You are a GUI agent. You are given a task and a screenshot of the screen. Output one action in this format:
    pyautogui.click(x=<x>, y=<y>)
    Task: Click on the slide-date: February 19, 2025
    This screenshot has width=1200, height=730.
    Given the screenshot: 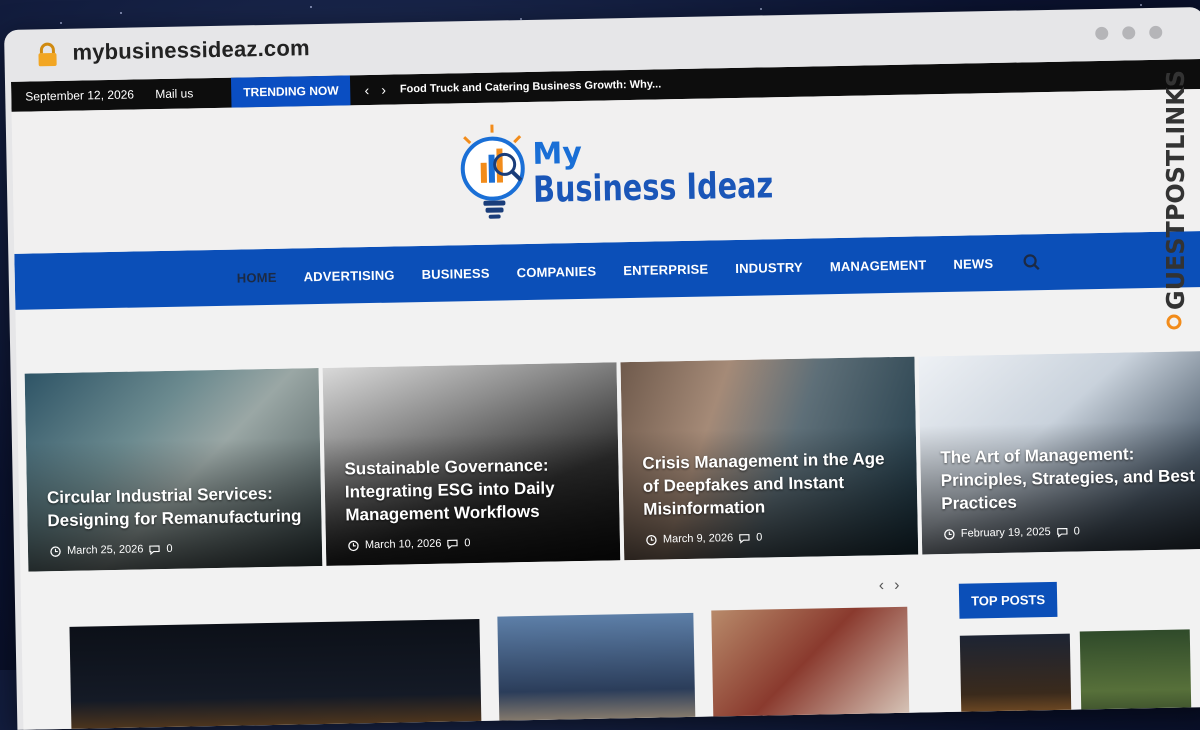 What is the action you would take?
    pyautogui.click(x=1006, y=533)
    